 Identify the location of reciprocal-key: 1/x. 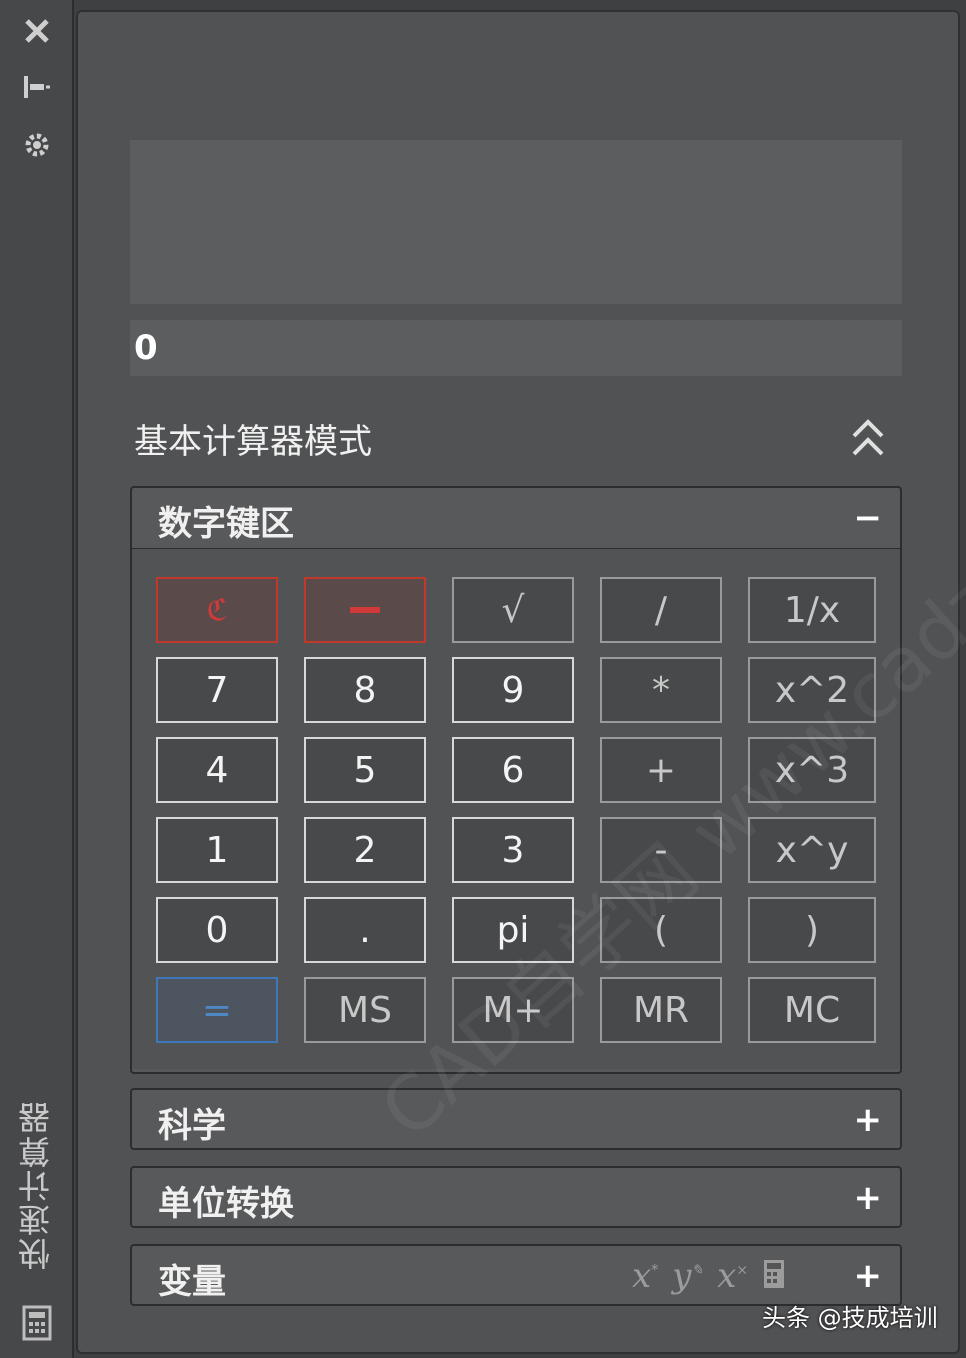
(812, 610).